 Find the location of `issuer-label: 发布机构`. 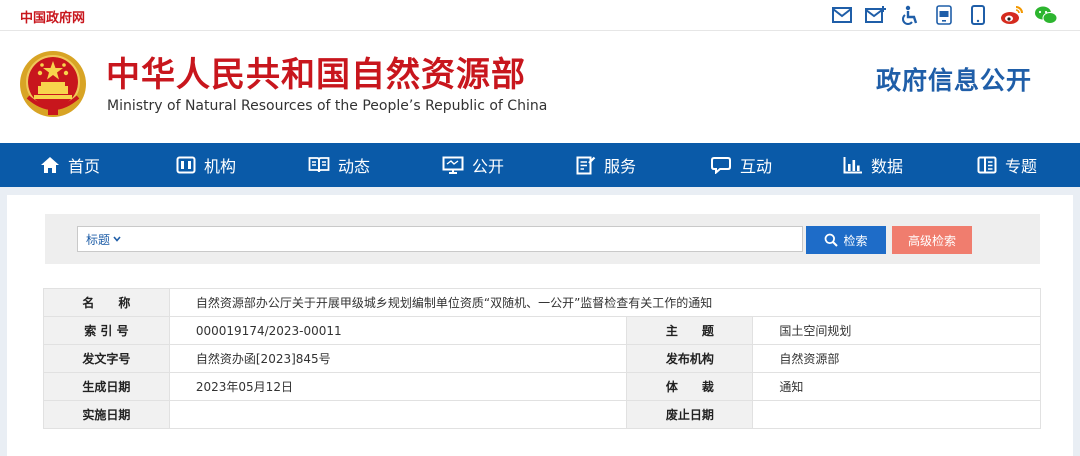

issuer-label: 发布机构 is located at coordinates (690, 358).